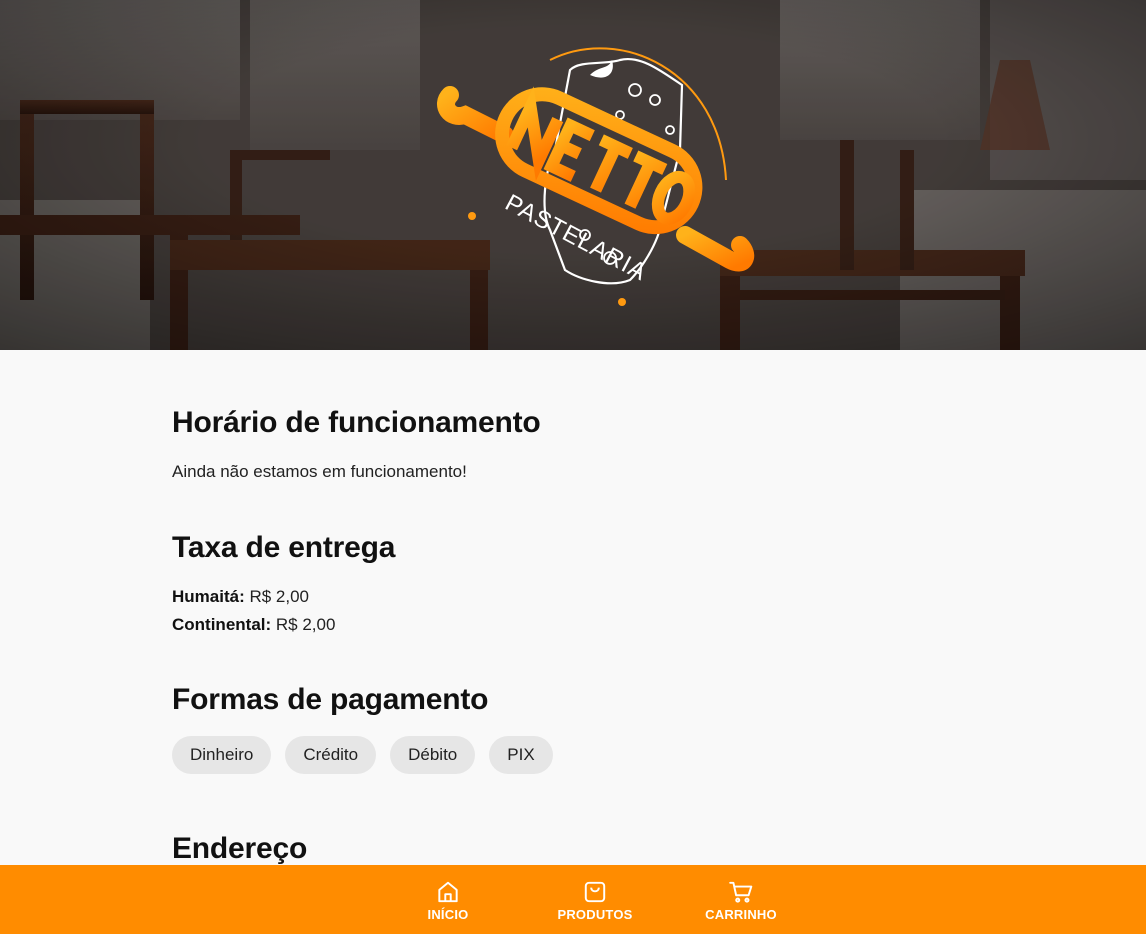  I want to click on bottom-navigation: INÍCIO PRODUTOS CARRINHO, so click(573, 899).